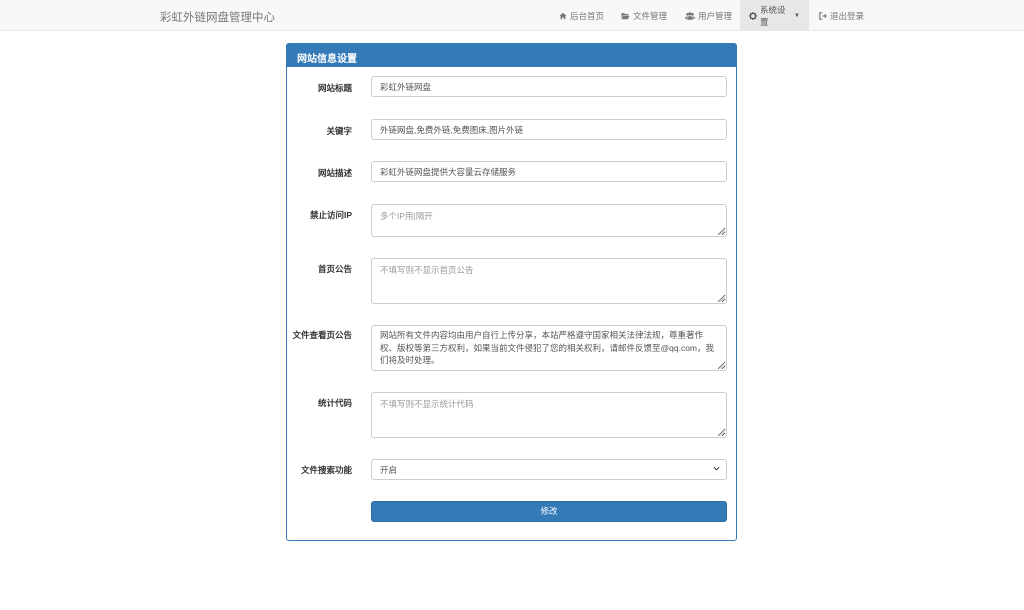 The height and width of the screenshot is (610, 1024). Describe the element at coordinates (322, 335) in the screenshot. I see `file-notice-label: 文件查看页公告` at that location.